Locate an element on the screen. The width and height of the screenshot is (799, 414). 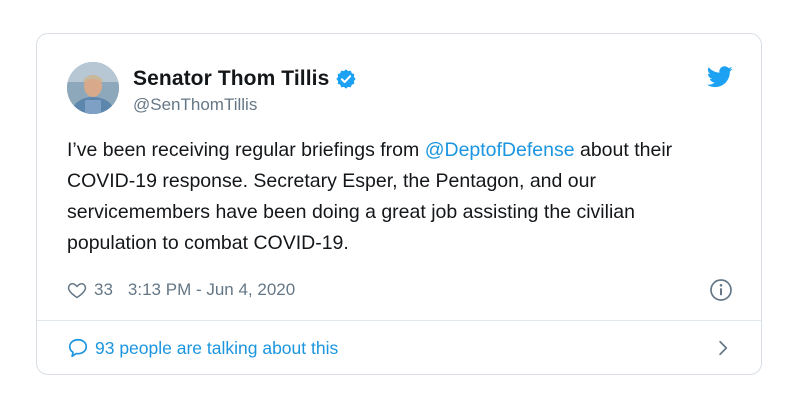
author-block: Senator Thom Tillis @SenThomTillis is located at coordinates (245, 90).